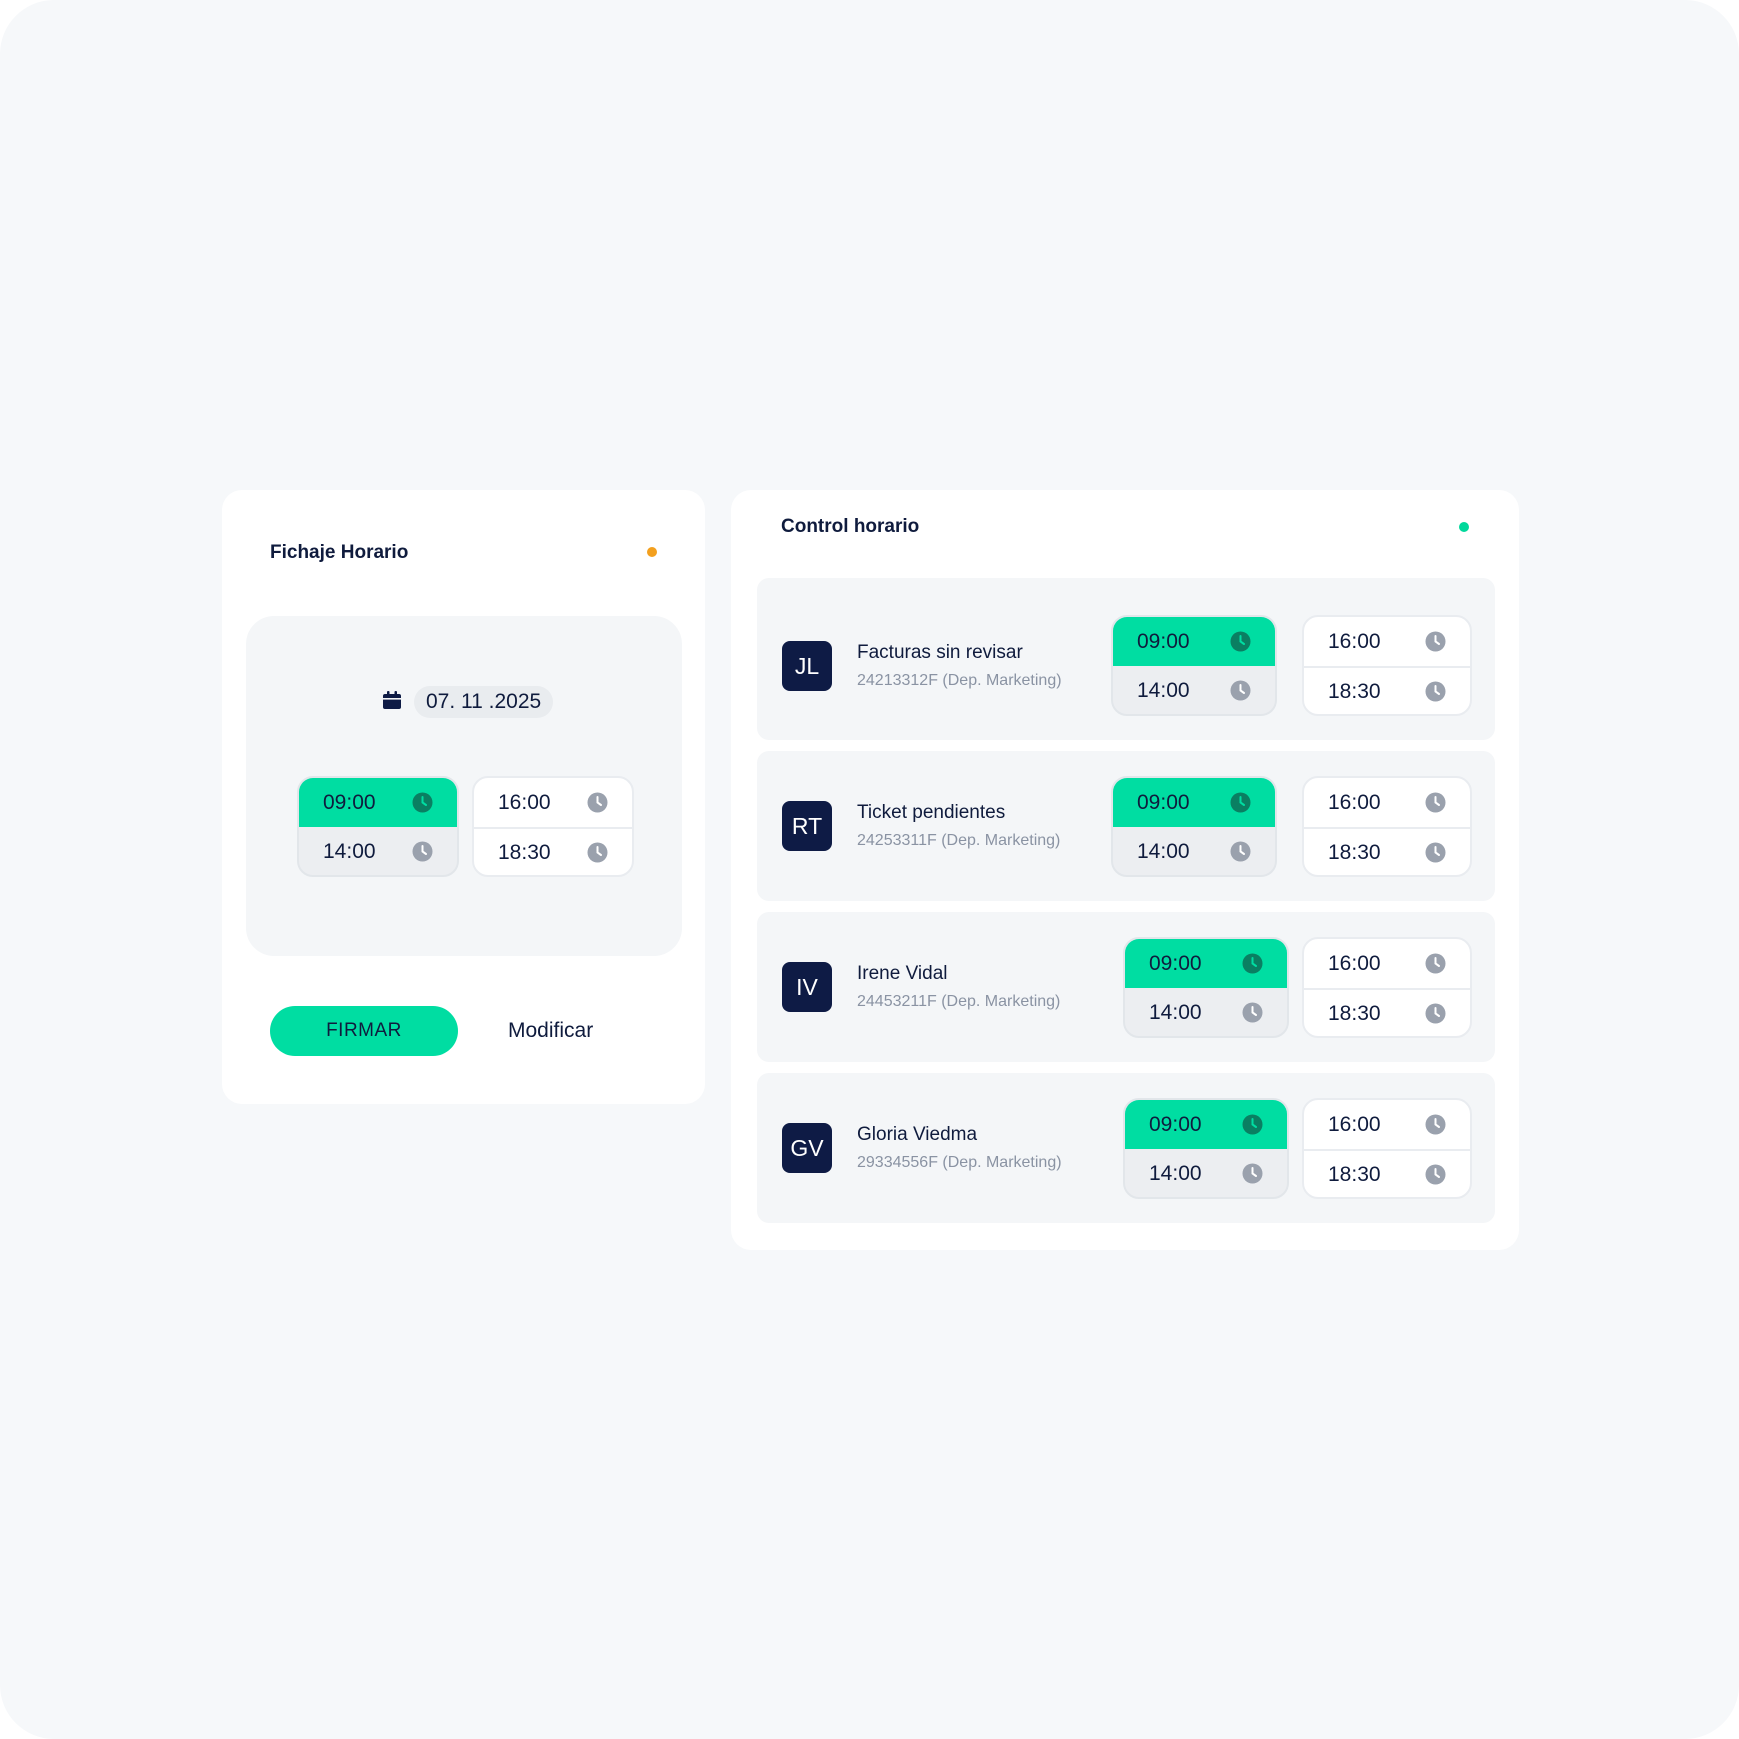  Describe the element at coordinates (940, 652) in the screenshot. I see `employee-name: Facturas sin revisar` at that location.